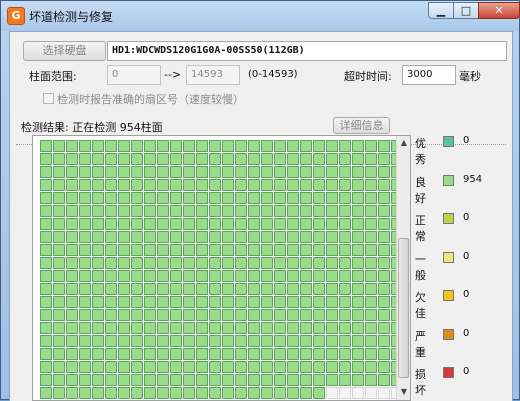 This screenshot has height=401, width=520. What do you see at coordinates (361, 125) in the screenshot?
I see `details-button: 详细信息` at bounding box center [361, 125].